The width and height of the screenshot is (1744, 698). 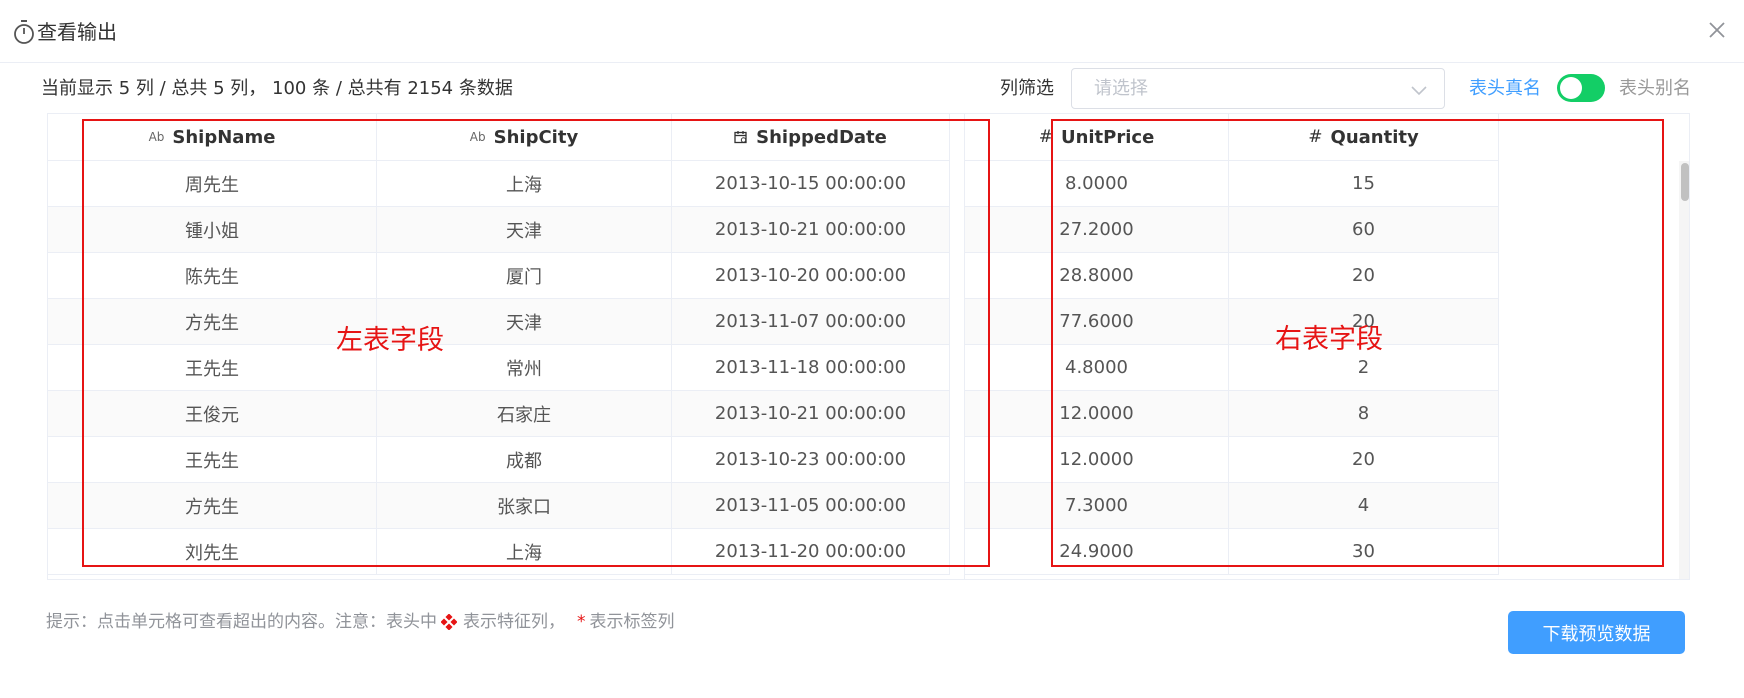 I want to click on calendar-icon, so click(x=740, y=137).